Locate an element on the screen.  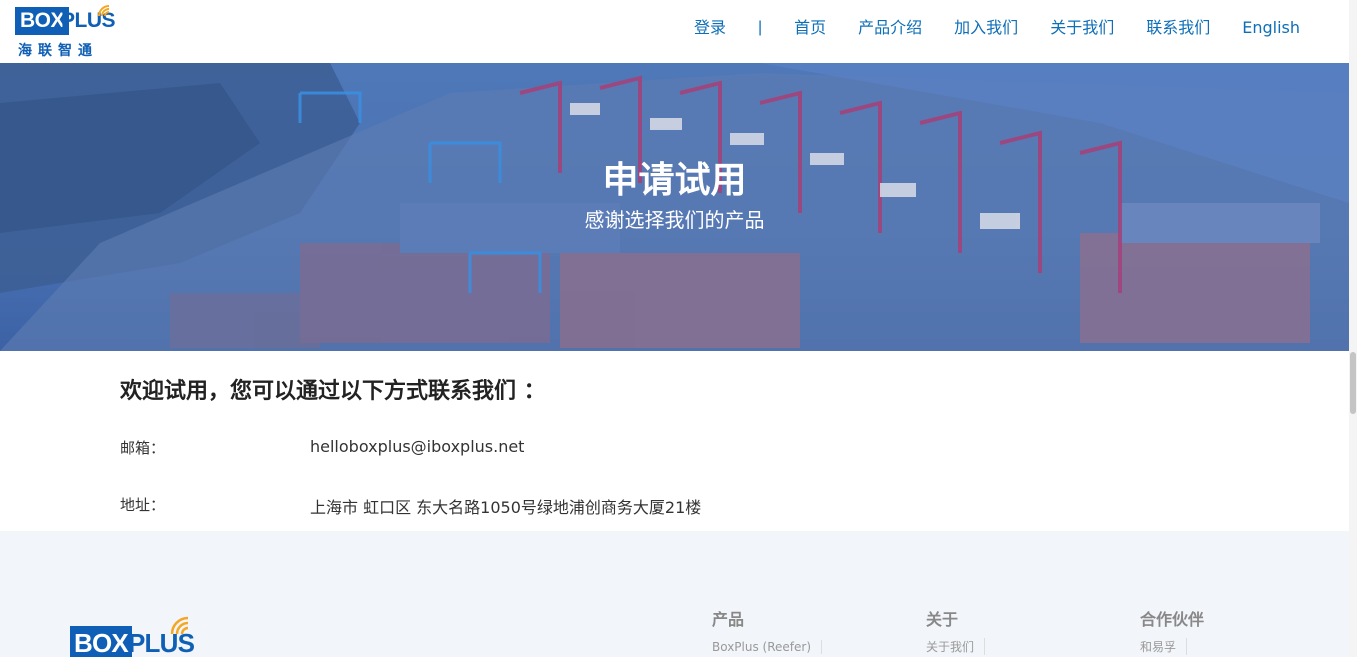
nav-login: 登录 is located at coordinates (710, 28).